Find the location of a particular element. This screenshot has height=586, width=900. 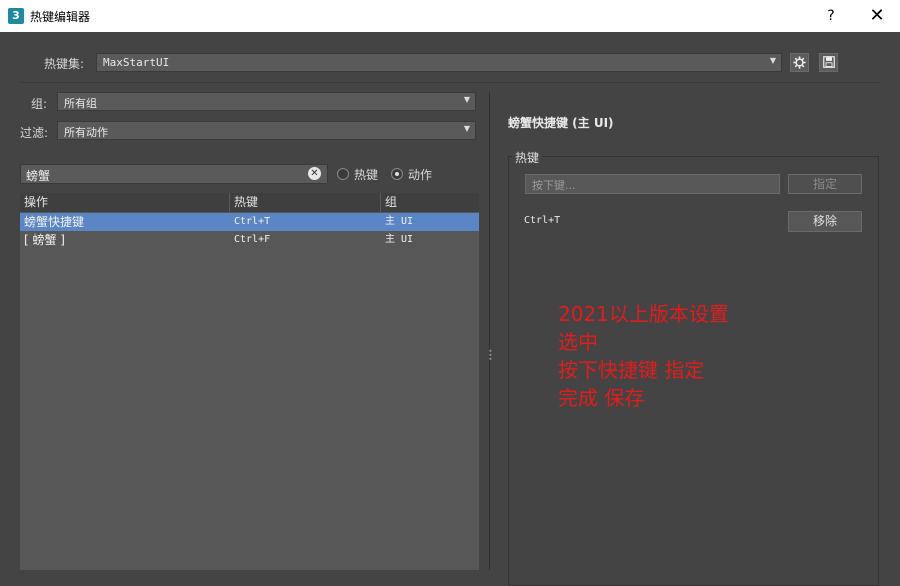

help-button: ? is located at coordinates (831, 16).